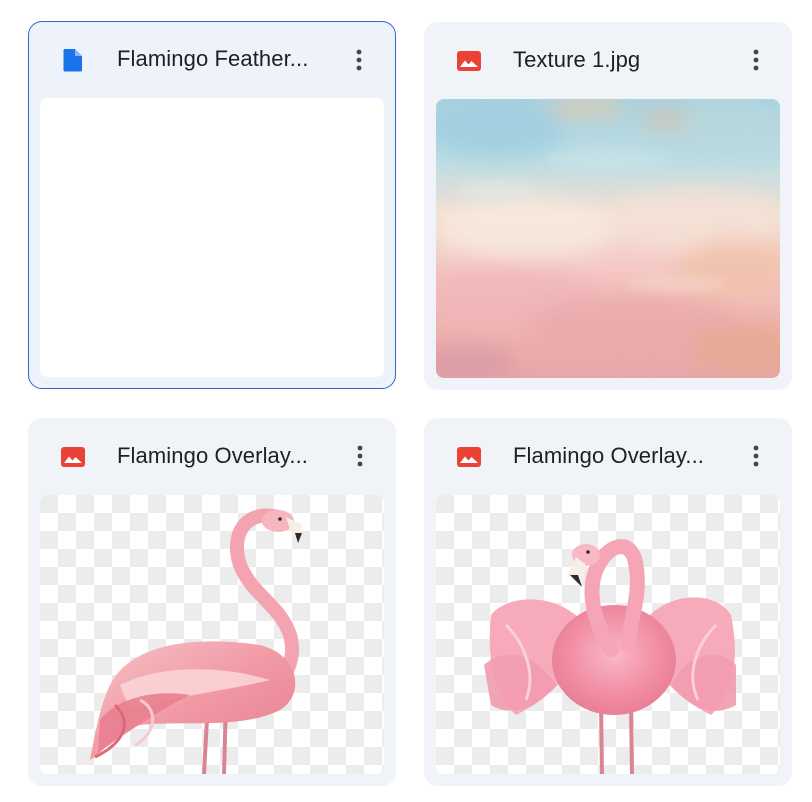  I want to click on texture-thumbnail, so click(608, 238).